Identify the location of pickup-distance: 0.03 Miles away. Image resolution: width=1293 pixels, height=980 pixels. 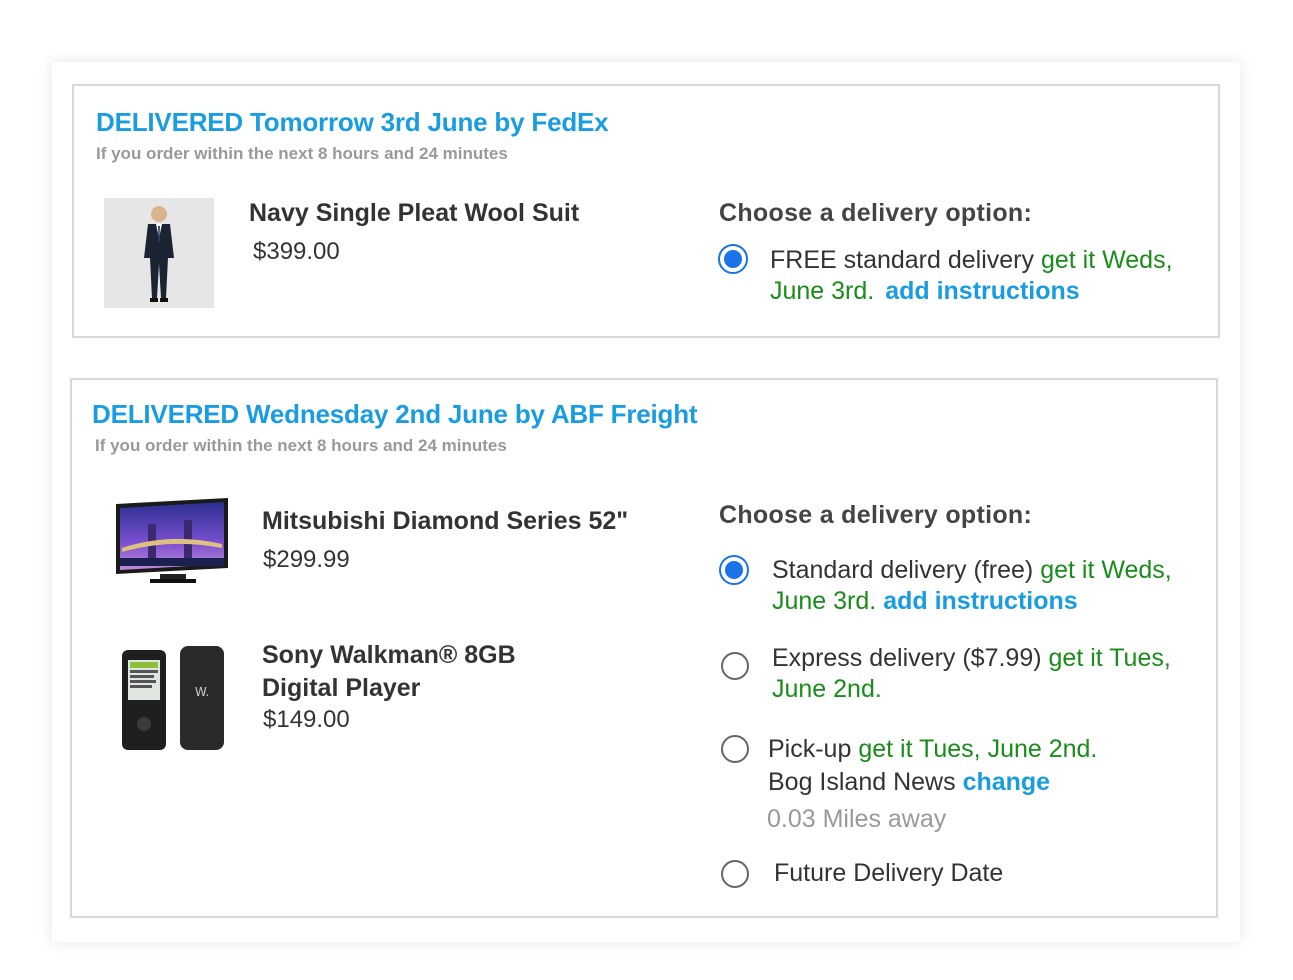
(857, 819).